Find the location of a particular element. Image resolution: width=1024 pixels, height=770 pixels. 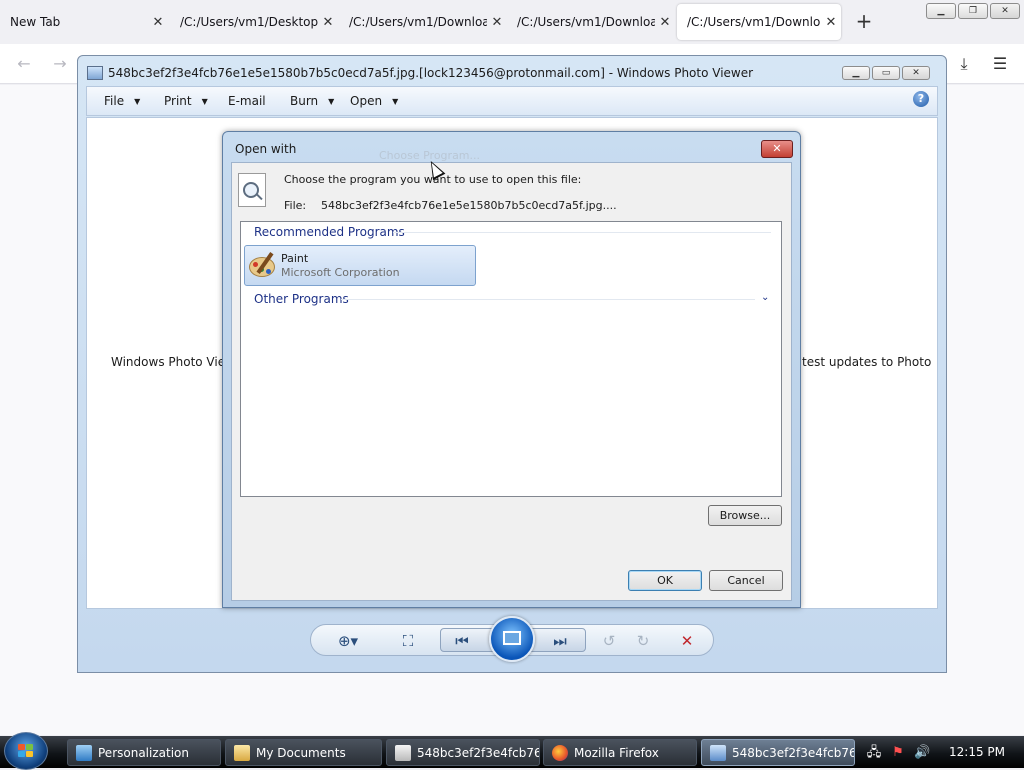

tab-downloads-active: /C:/Users/vm1/Downloads ✕ is located at coordinates (759, 22).